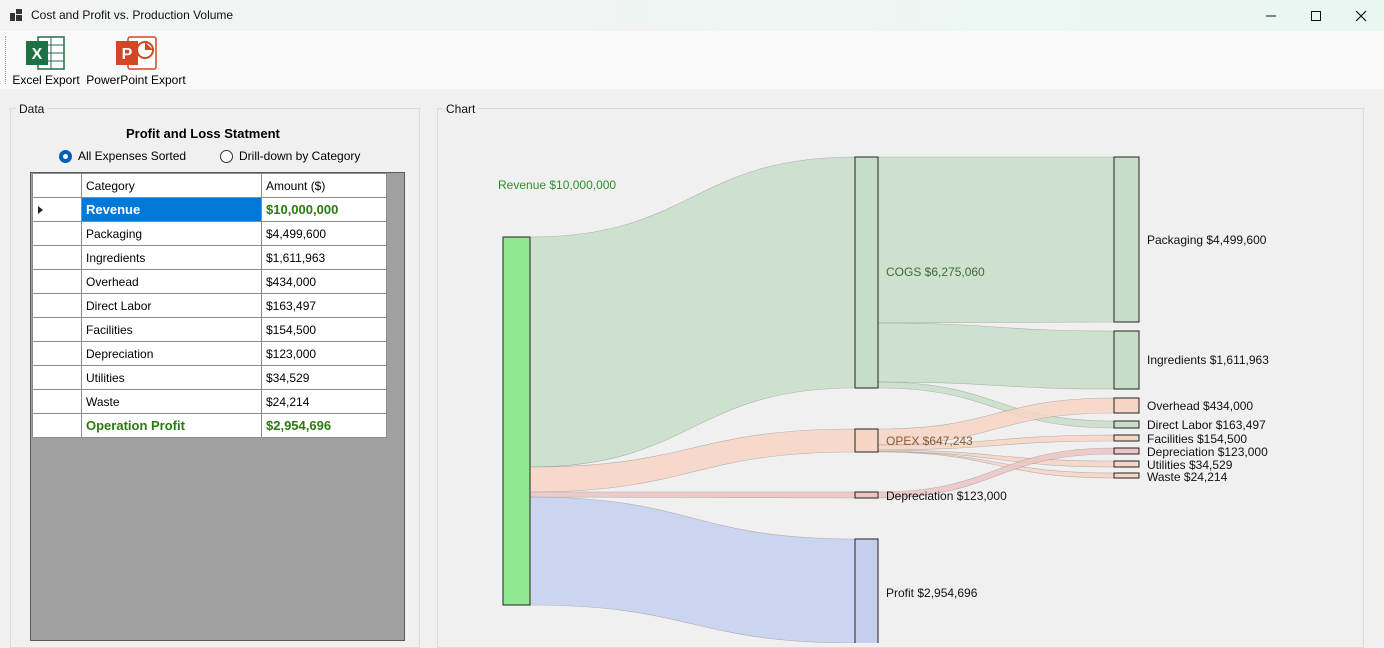 This screenshot has height=648, width=1384. What do you see at coordinates (1126, 239) in the screenshot?
I see `node-packaging` at bounding box center [1126, 239].